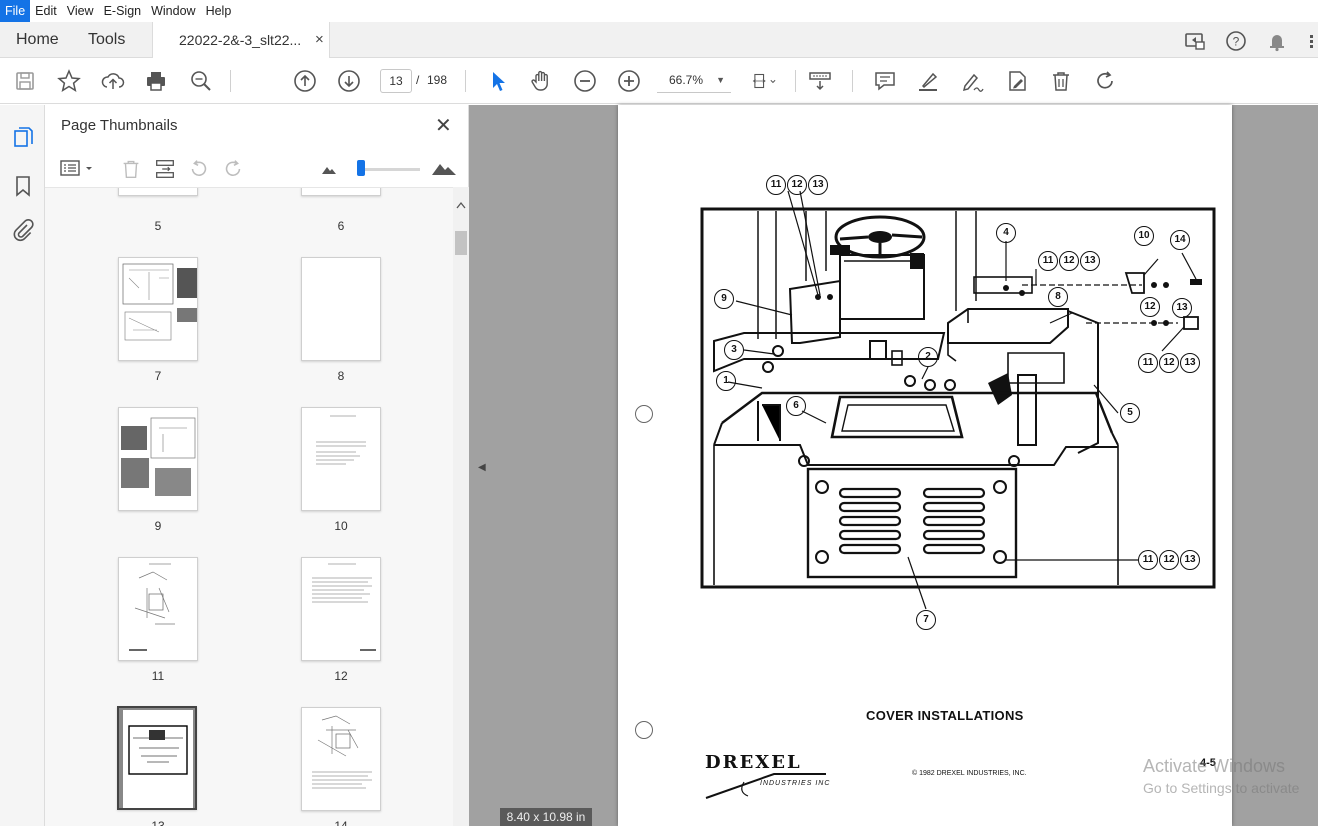 The height and width of the screenshot is (826, 1318). What do you see at coordinates (23, 230) in the screenshot?
I see `attachment-icon` at bounding box center [23, 230].